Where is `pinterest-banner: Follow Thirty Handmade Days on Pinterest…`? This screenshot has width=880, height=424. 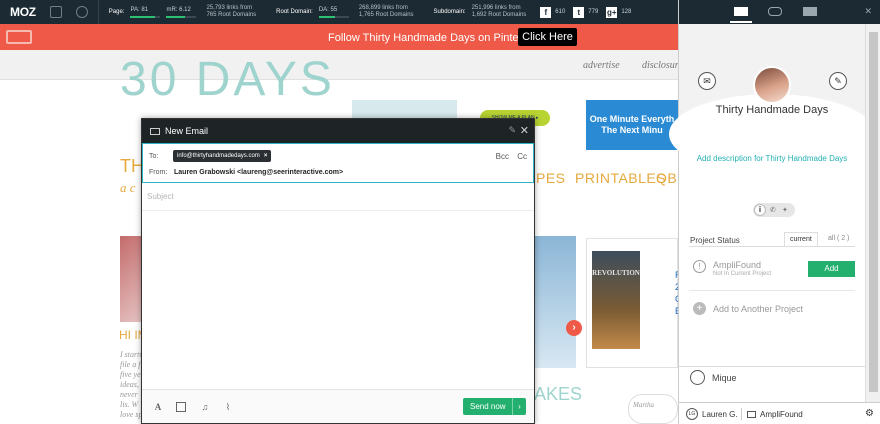
pinterest-banner: Follow Thirty Handmade Days on Pinterest… is located at coordinates (339, 37).